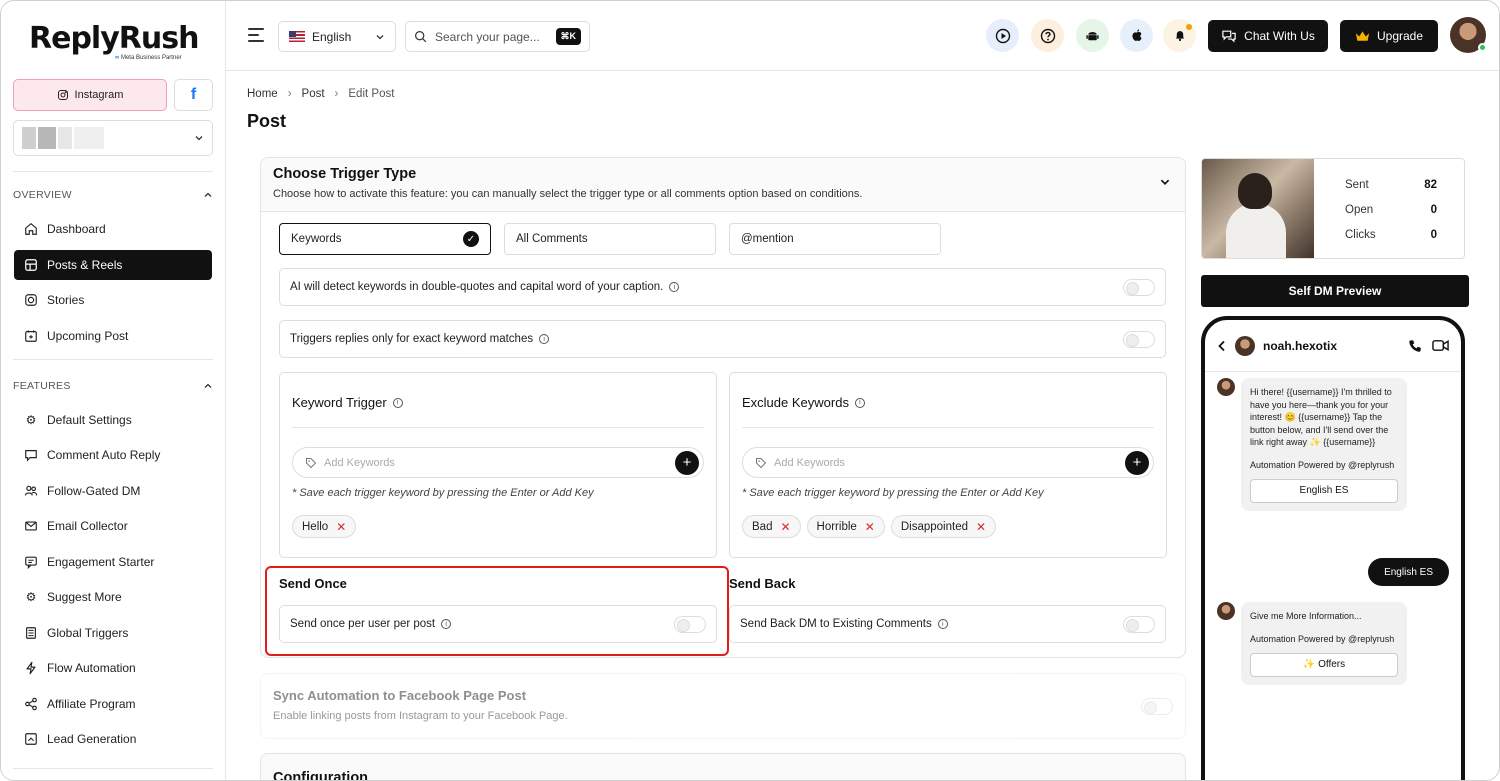  I want to click on help-icon, so click(1047, 35).